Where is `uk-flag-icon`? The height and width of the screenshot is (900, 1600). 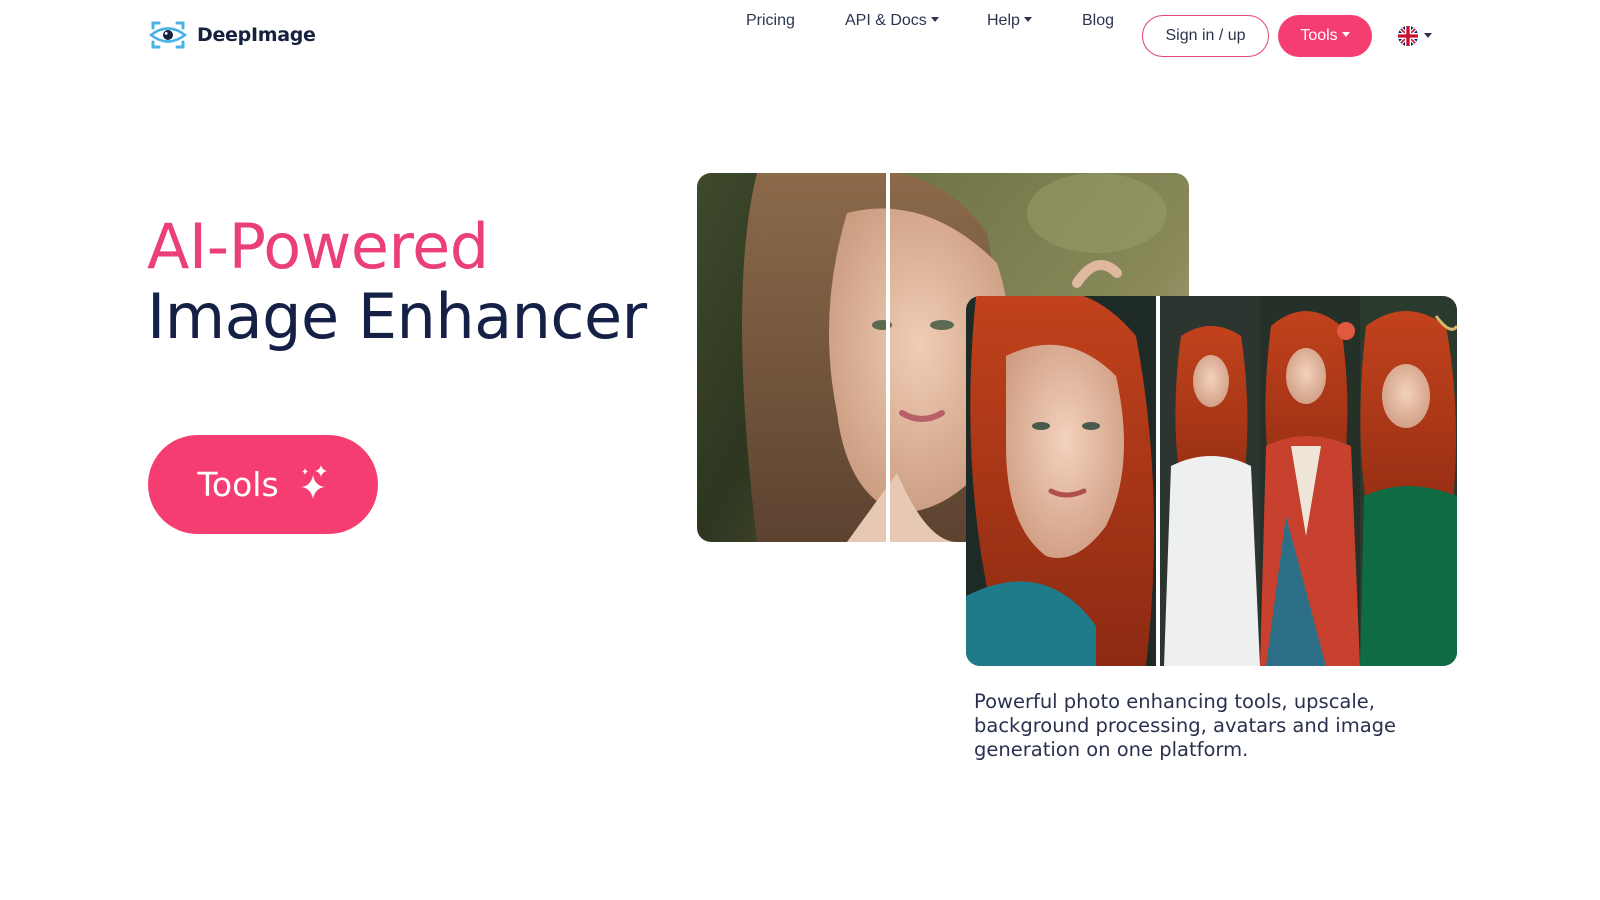
uk-flag-icon is located at coordinates (1408, 36).